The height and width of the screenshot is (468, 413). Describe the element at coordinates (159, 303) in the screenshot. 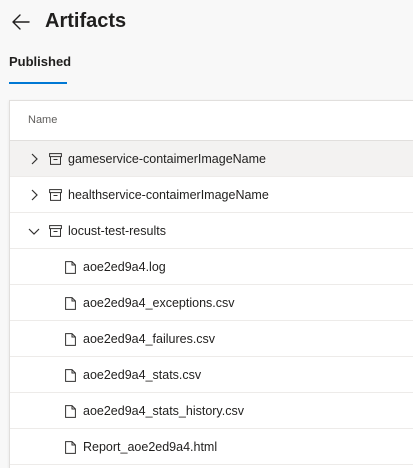

I see `file-label: aoe2ed9a4_exceptions.csv` at that location.